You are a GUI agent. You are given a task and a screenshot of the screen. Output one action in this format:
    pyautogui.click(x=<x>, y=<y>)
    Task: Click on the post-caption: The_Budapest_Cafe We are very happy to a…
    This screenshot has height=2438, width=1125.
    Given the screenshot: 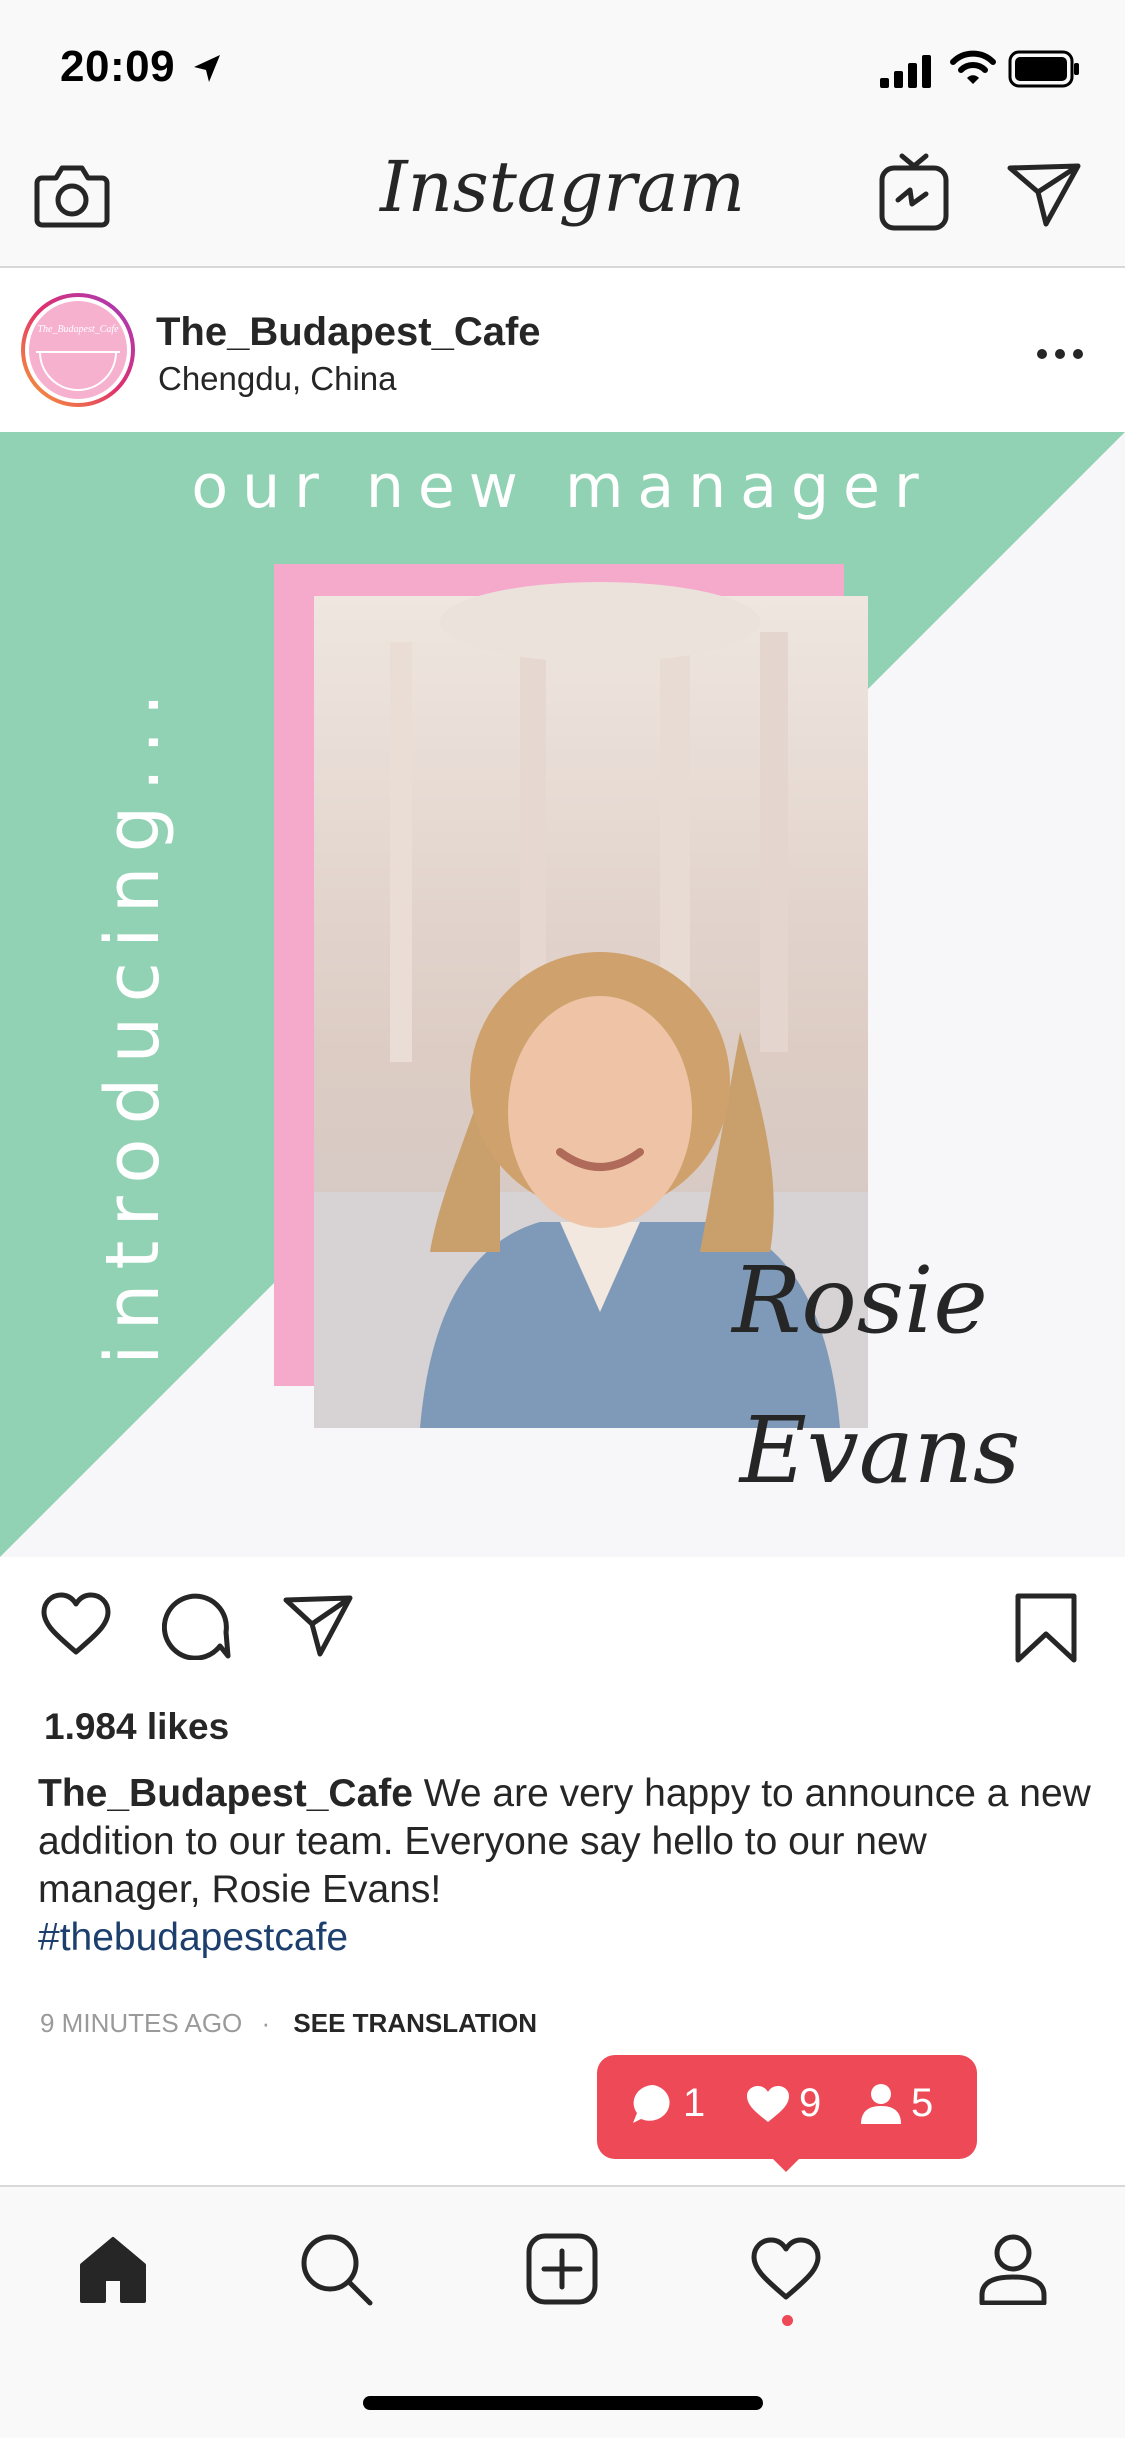 What is the action you would take?
    pyautogui.click(x=568, y=1866)
    